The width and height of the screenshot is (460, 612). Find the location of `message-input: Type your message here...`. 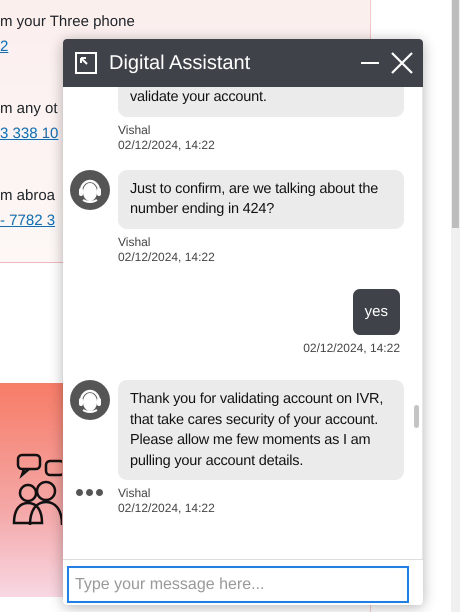

message-input: Type your message here... is located at coordinates (238, 584).